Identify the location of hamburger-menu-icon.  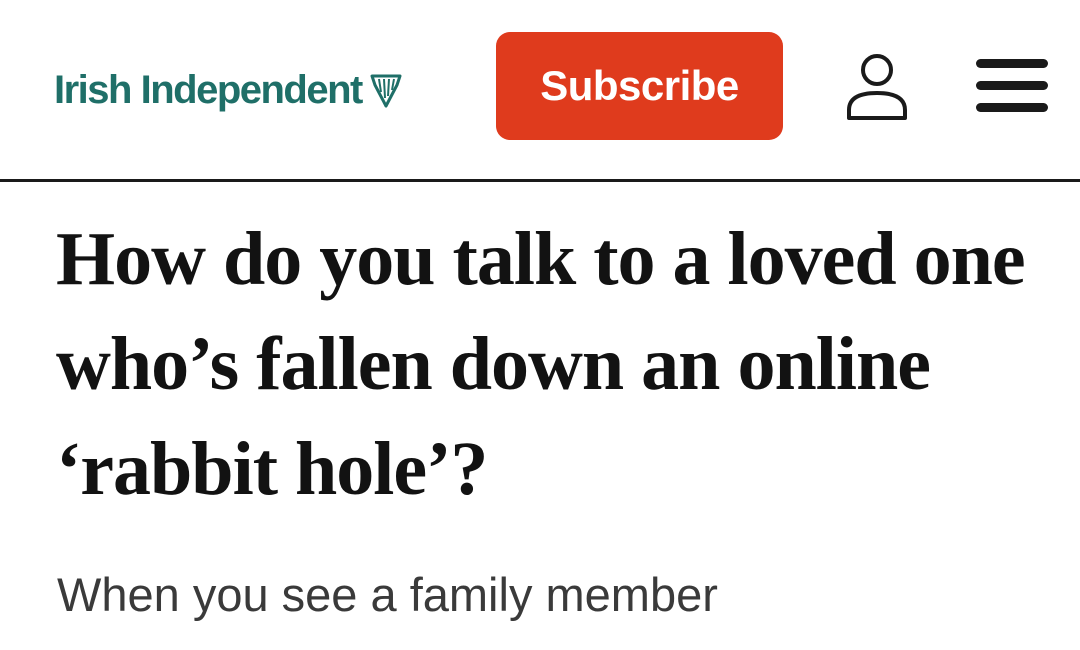
(1012, 86).